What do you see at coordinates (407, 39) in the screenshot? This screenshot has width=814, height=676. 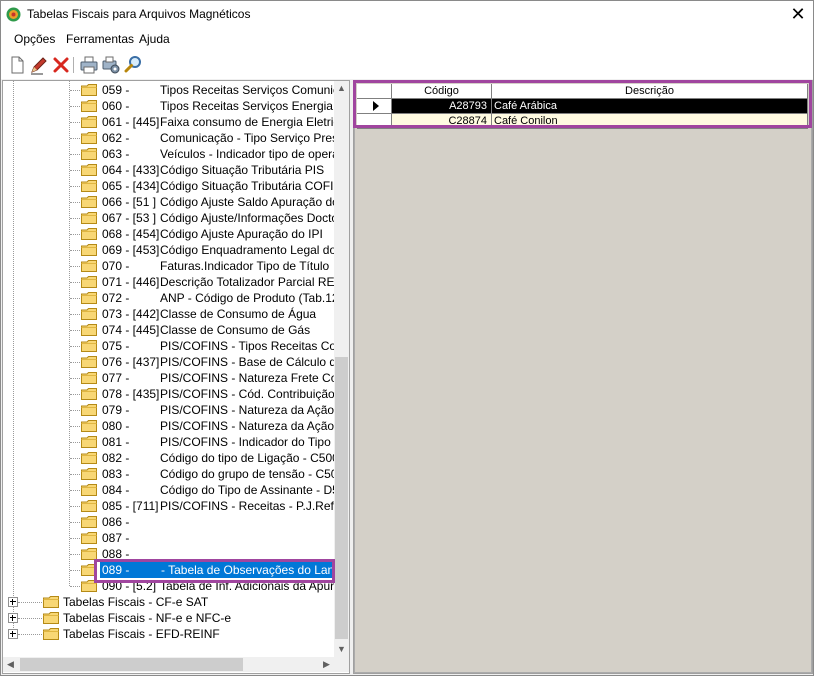 I see `menu-bar: Opções Ferramentas Ajuda` at bounding box center [407, 39].